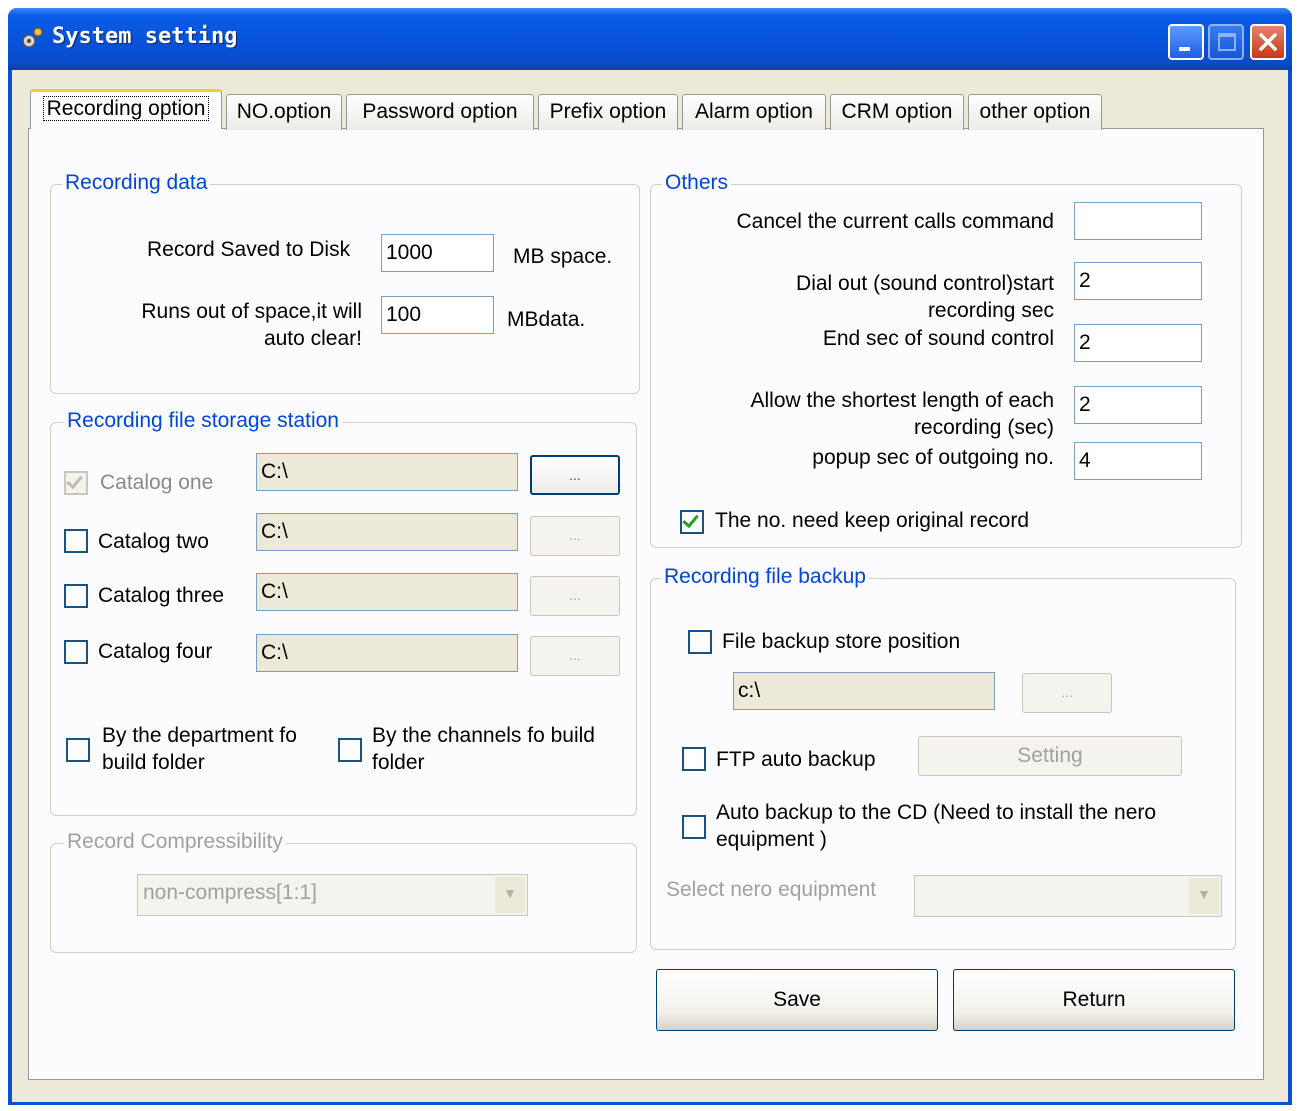 The height and width of the screenshot is (1111, 1298). I want to click on catalog-one-checkbox, so click(76, 483).